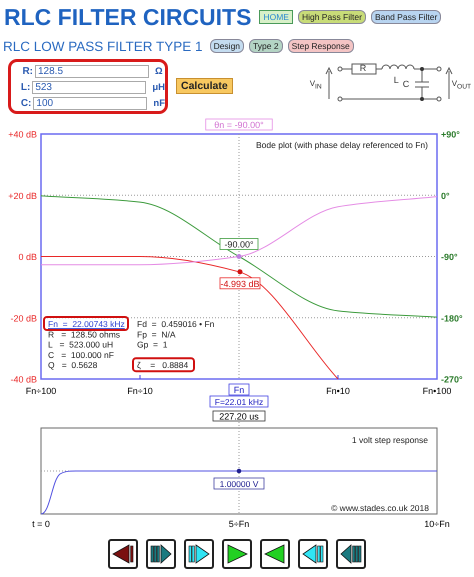 The width and height of the screenshot is (474, 577). What do you see at coordinates (316, 86) in the screenshot?
I see `input-voltage-label: V$_{IN}$` at bounding box center [316, 86].